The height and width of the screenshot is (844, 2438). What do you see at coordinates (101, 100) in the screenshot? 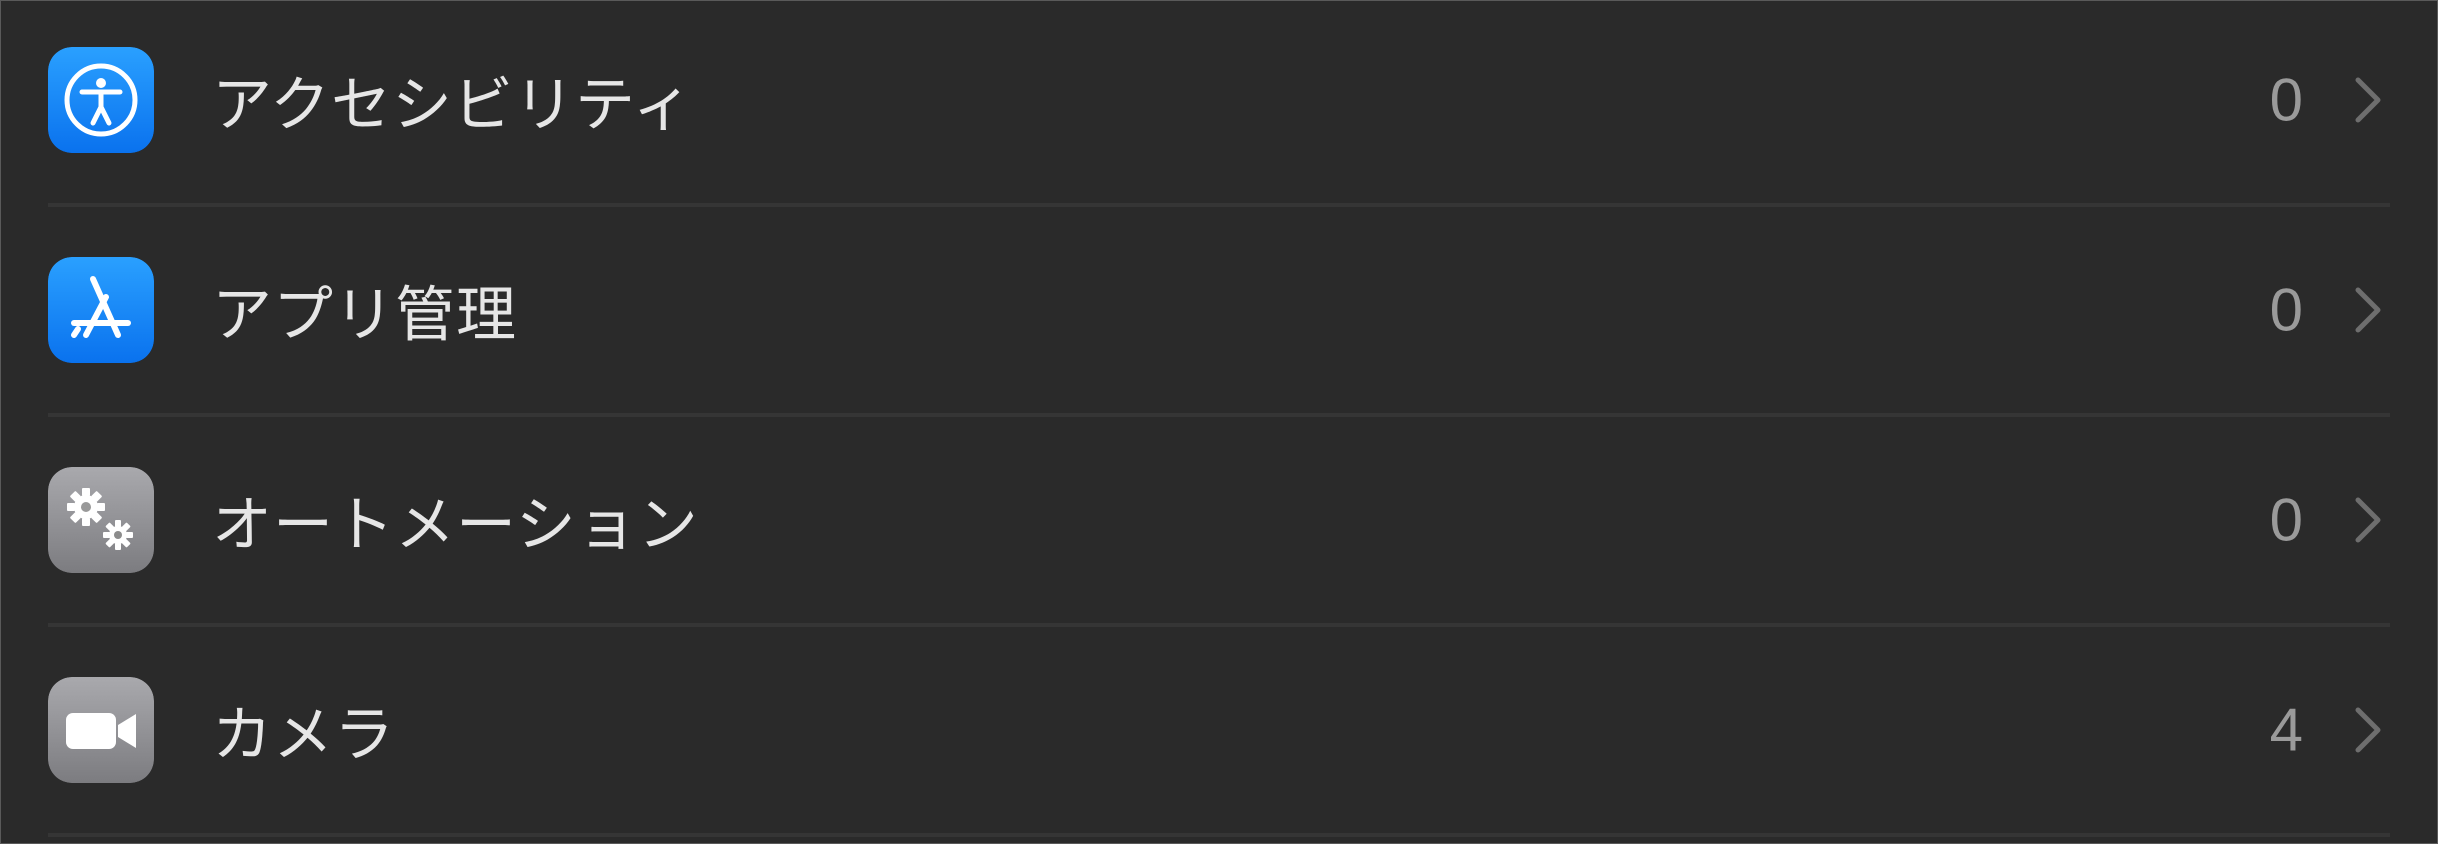
I see `accessibility-icon` at bounding box center [101, 100].